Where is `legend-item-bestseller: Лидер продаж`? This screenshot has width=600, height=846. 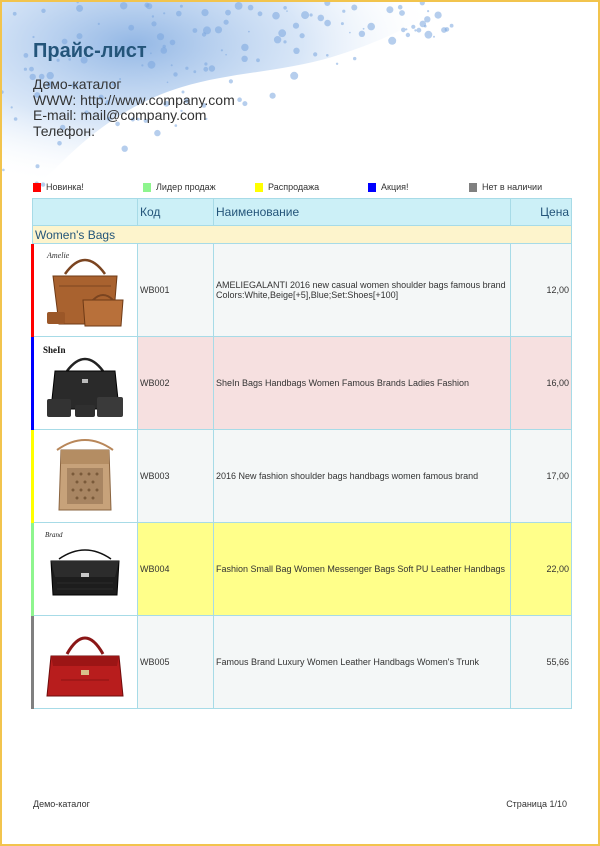
legend-item-bestseller: Лидер продаж is located at coordinates (179, 187).